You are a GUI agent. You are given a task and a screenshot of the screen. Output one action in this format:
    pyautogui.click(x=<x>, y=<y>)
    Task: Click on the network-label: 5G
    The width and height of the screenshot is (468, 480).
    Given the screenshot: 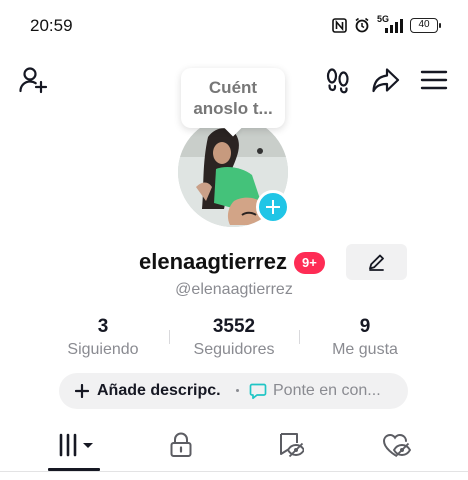 What is the action you would take?
    pyautogui.click(x=382, y=18)
    